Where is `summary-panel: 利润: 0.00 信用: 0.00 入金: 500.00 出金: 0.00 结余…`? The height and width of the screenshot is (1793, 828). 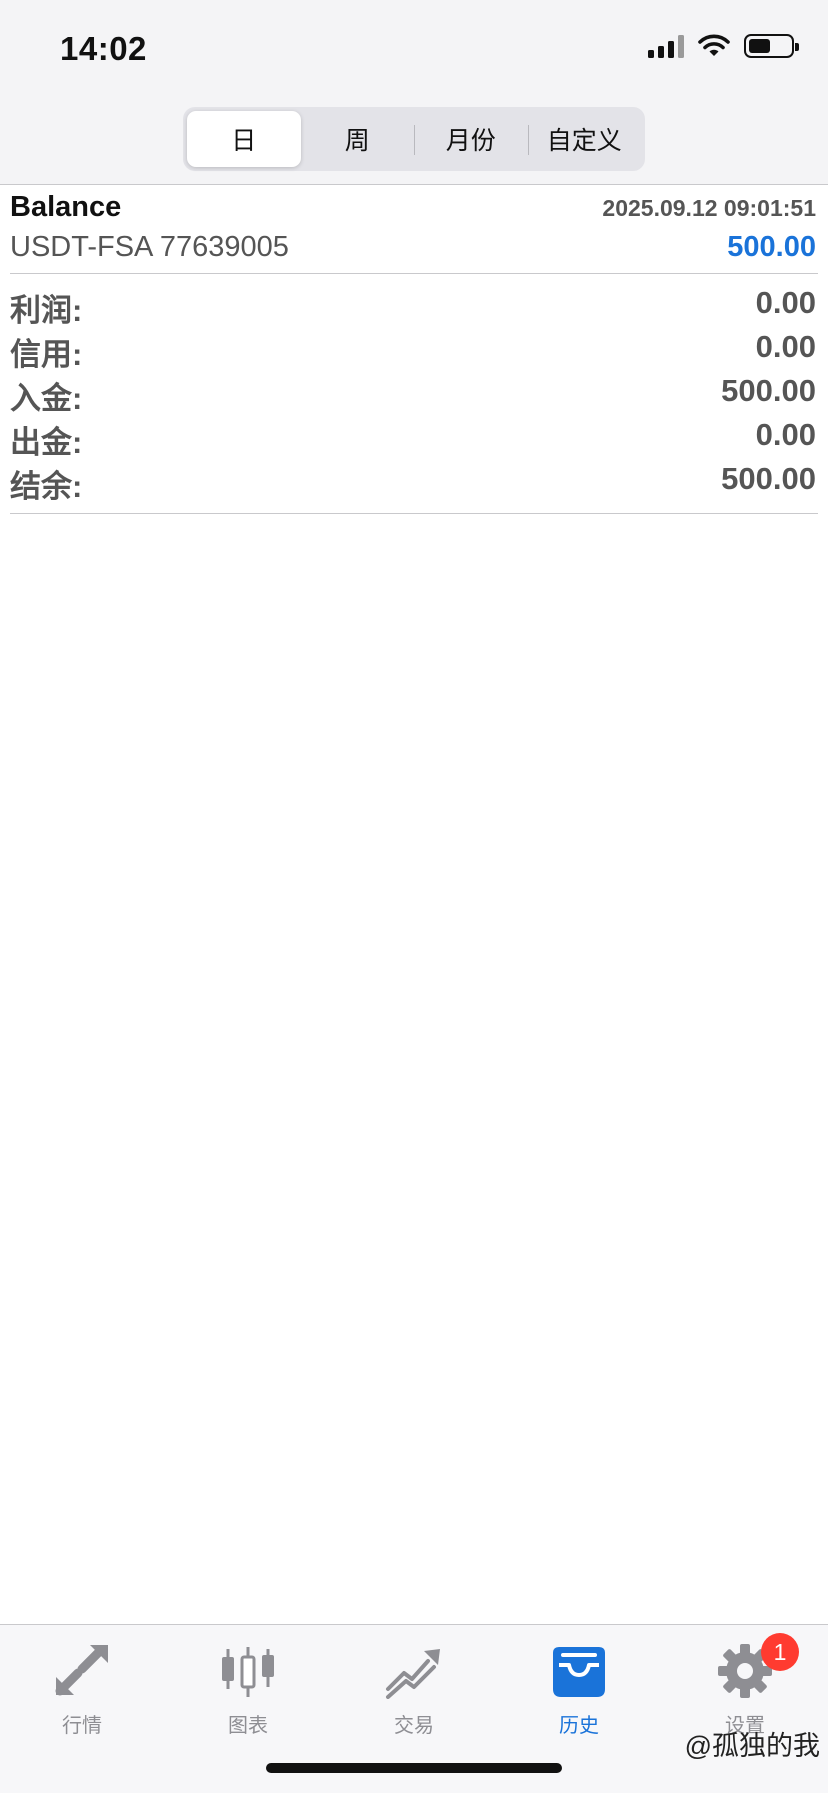
summary-panel: 利润: 0.00 信用: 0.00 入金: 500.00 出金: 0.00 结余… is located at coordinates (414, 397).